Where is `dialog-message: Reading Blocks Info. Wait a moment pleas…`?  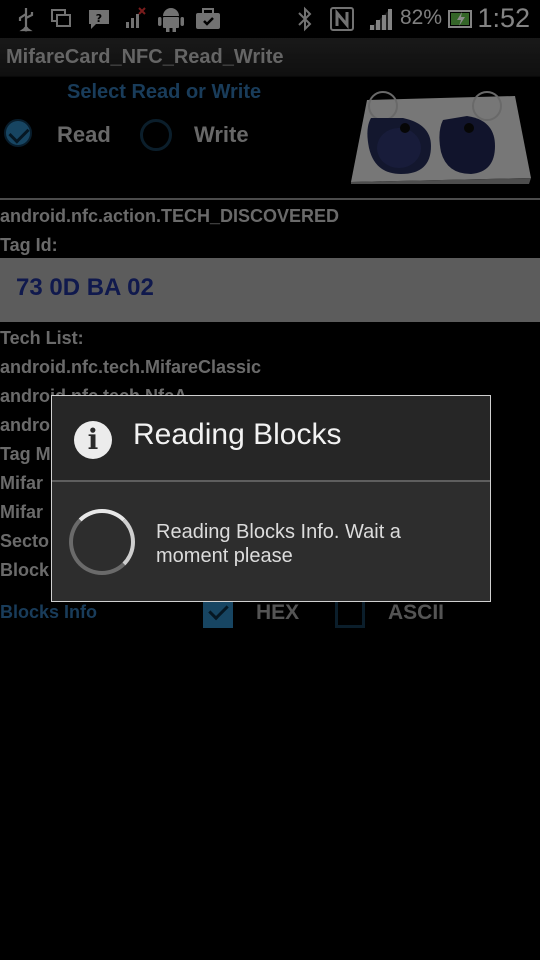
dialog-message: Reading Blocks Info. Wait a moment pleas… is located at coordinates (278, 544).